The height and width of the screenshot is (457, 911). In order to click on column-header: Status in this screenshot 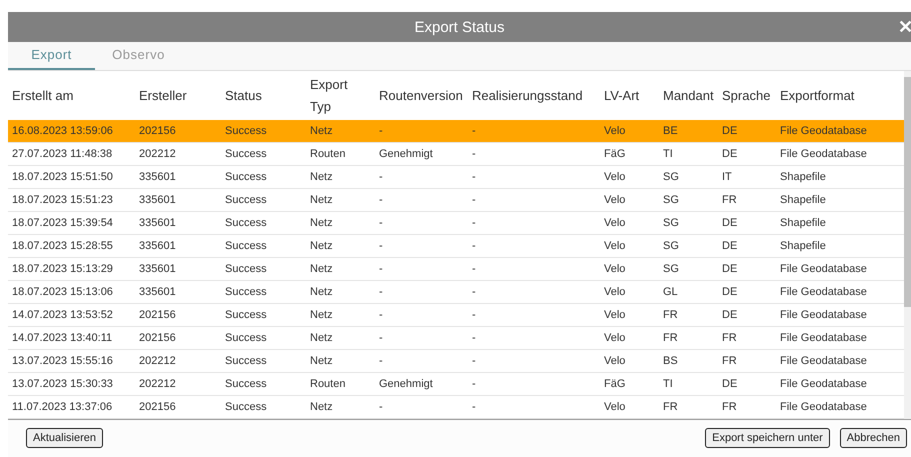, I will do `click(267, 95)`.